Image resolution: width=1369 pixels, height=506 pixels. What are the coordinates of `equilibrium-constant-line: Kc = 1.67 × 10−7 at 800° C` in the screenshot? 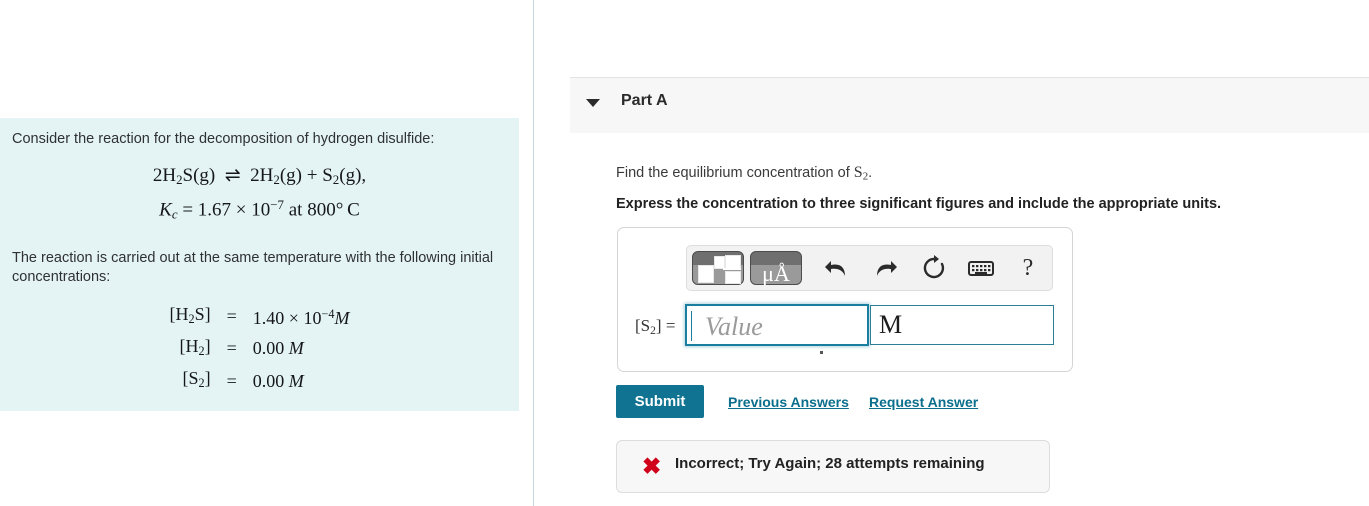 It's located at (259, 209).